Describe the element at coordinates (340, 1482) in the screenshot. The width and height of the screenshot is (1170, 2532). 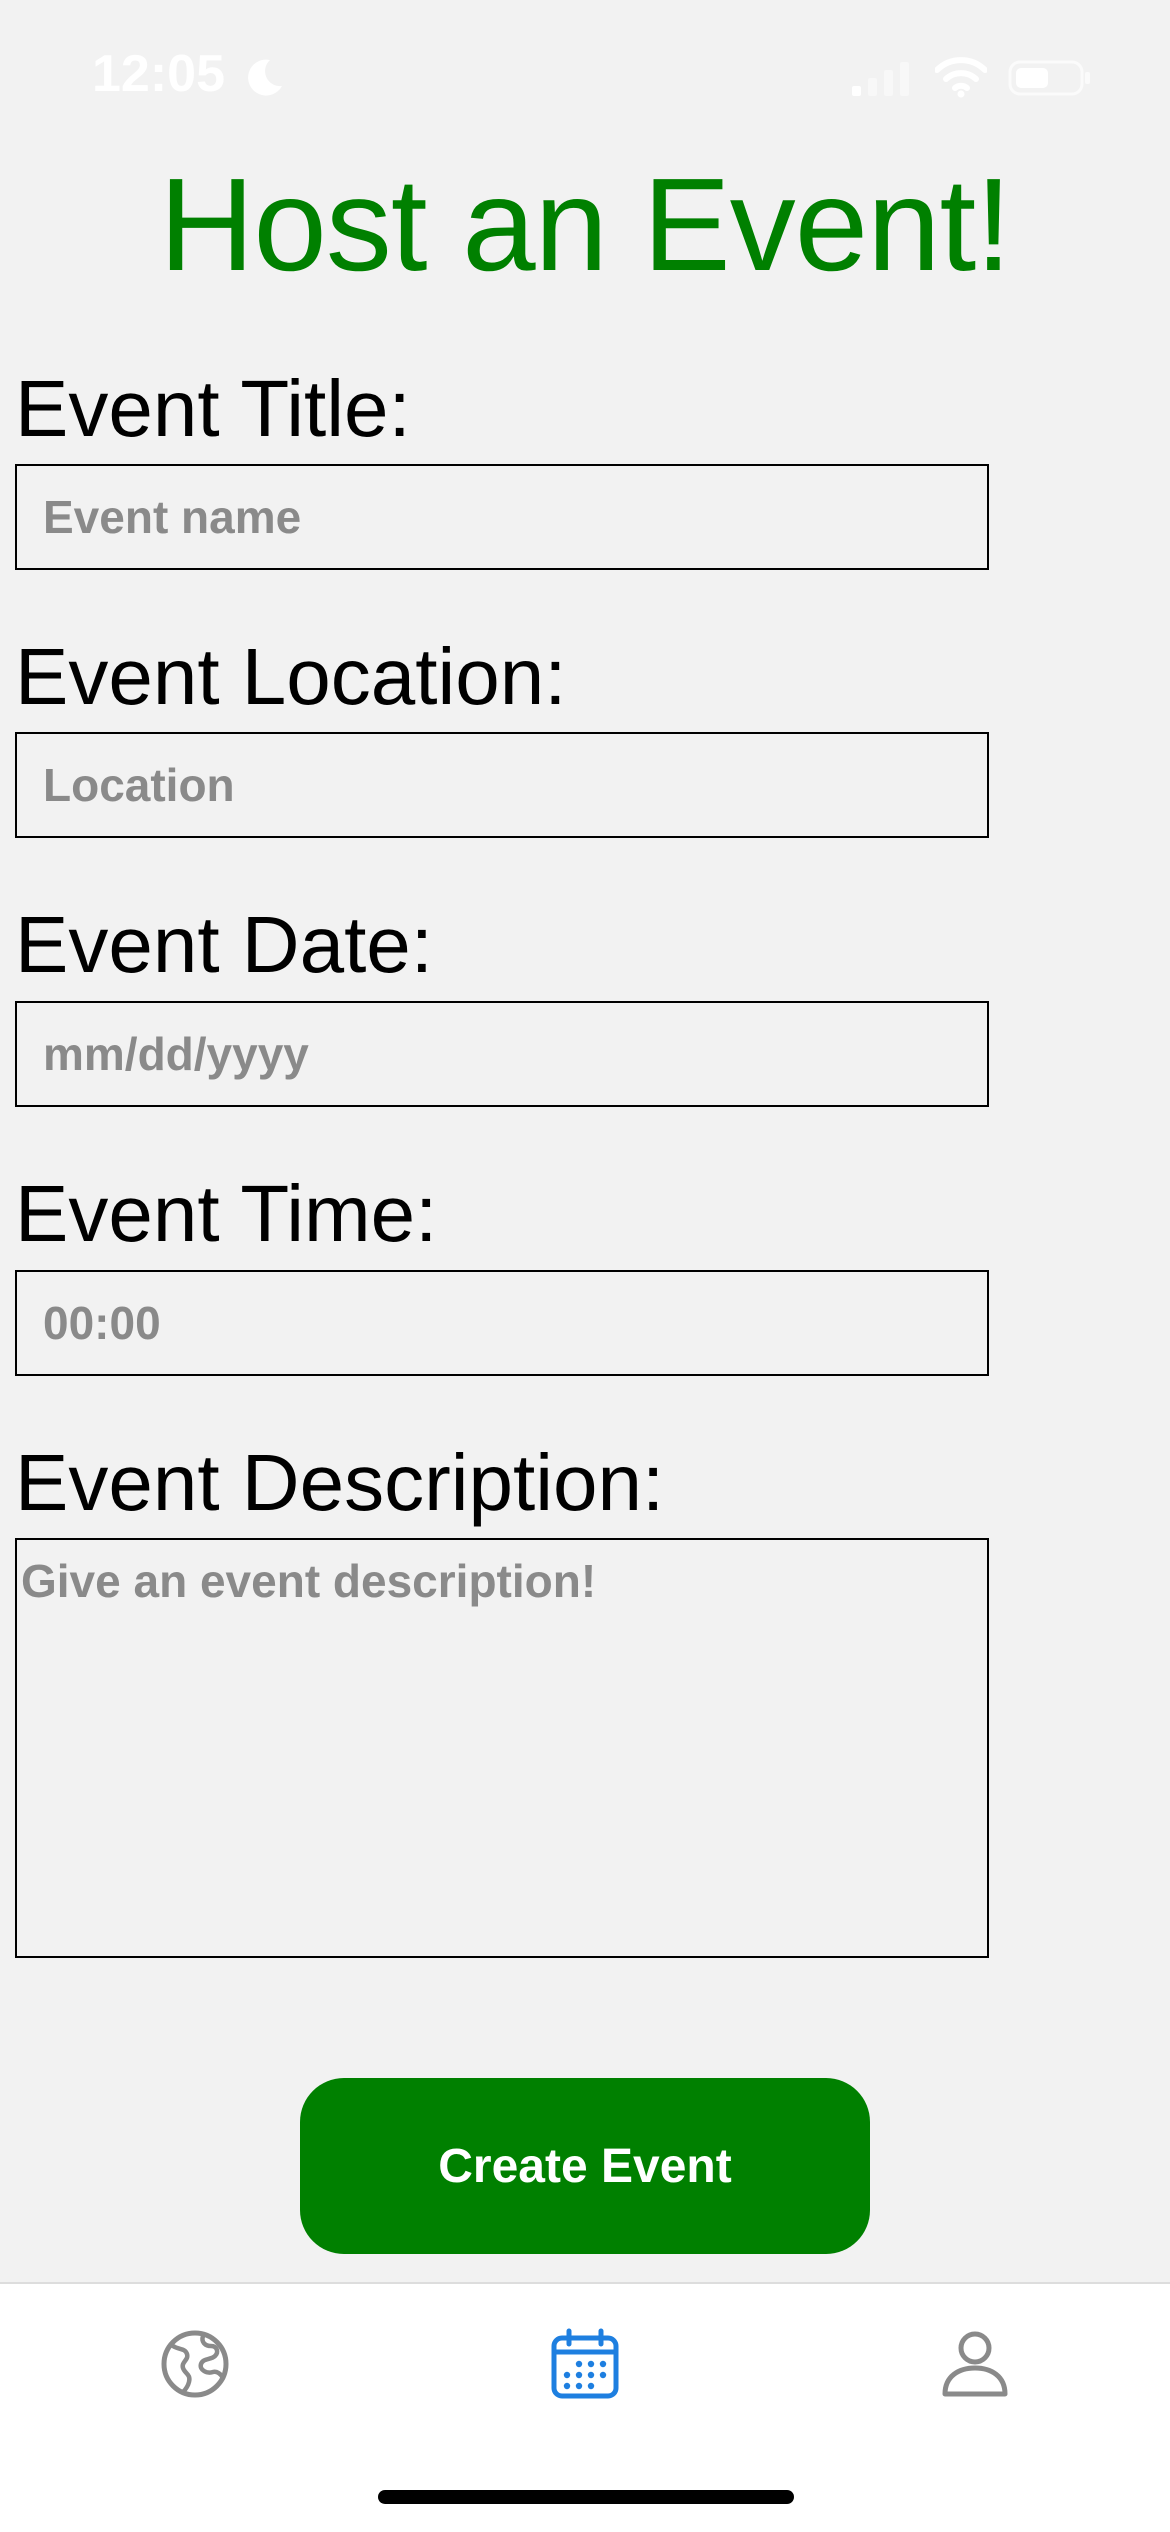
I see `event-description-label: Event Description:` at that location.